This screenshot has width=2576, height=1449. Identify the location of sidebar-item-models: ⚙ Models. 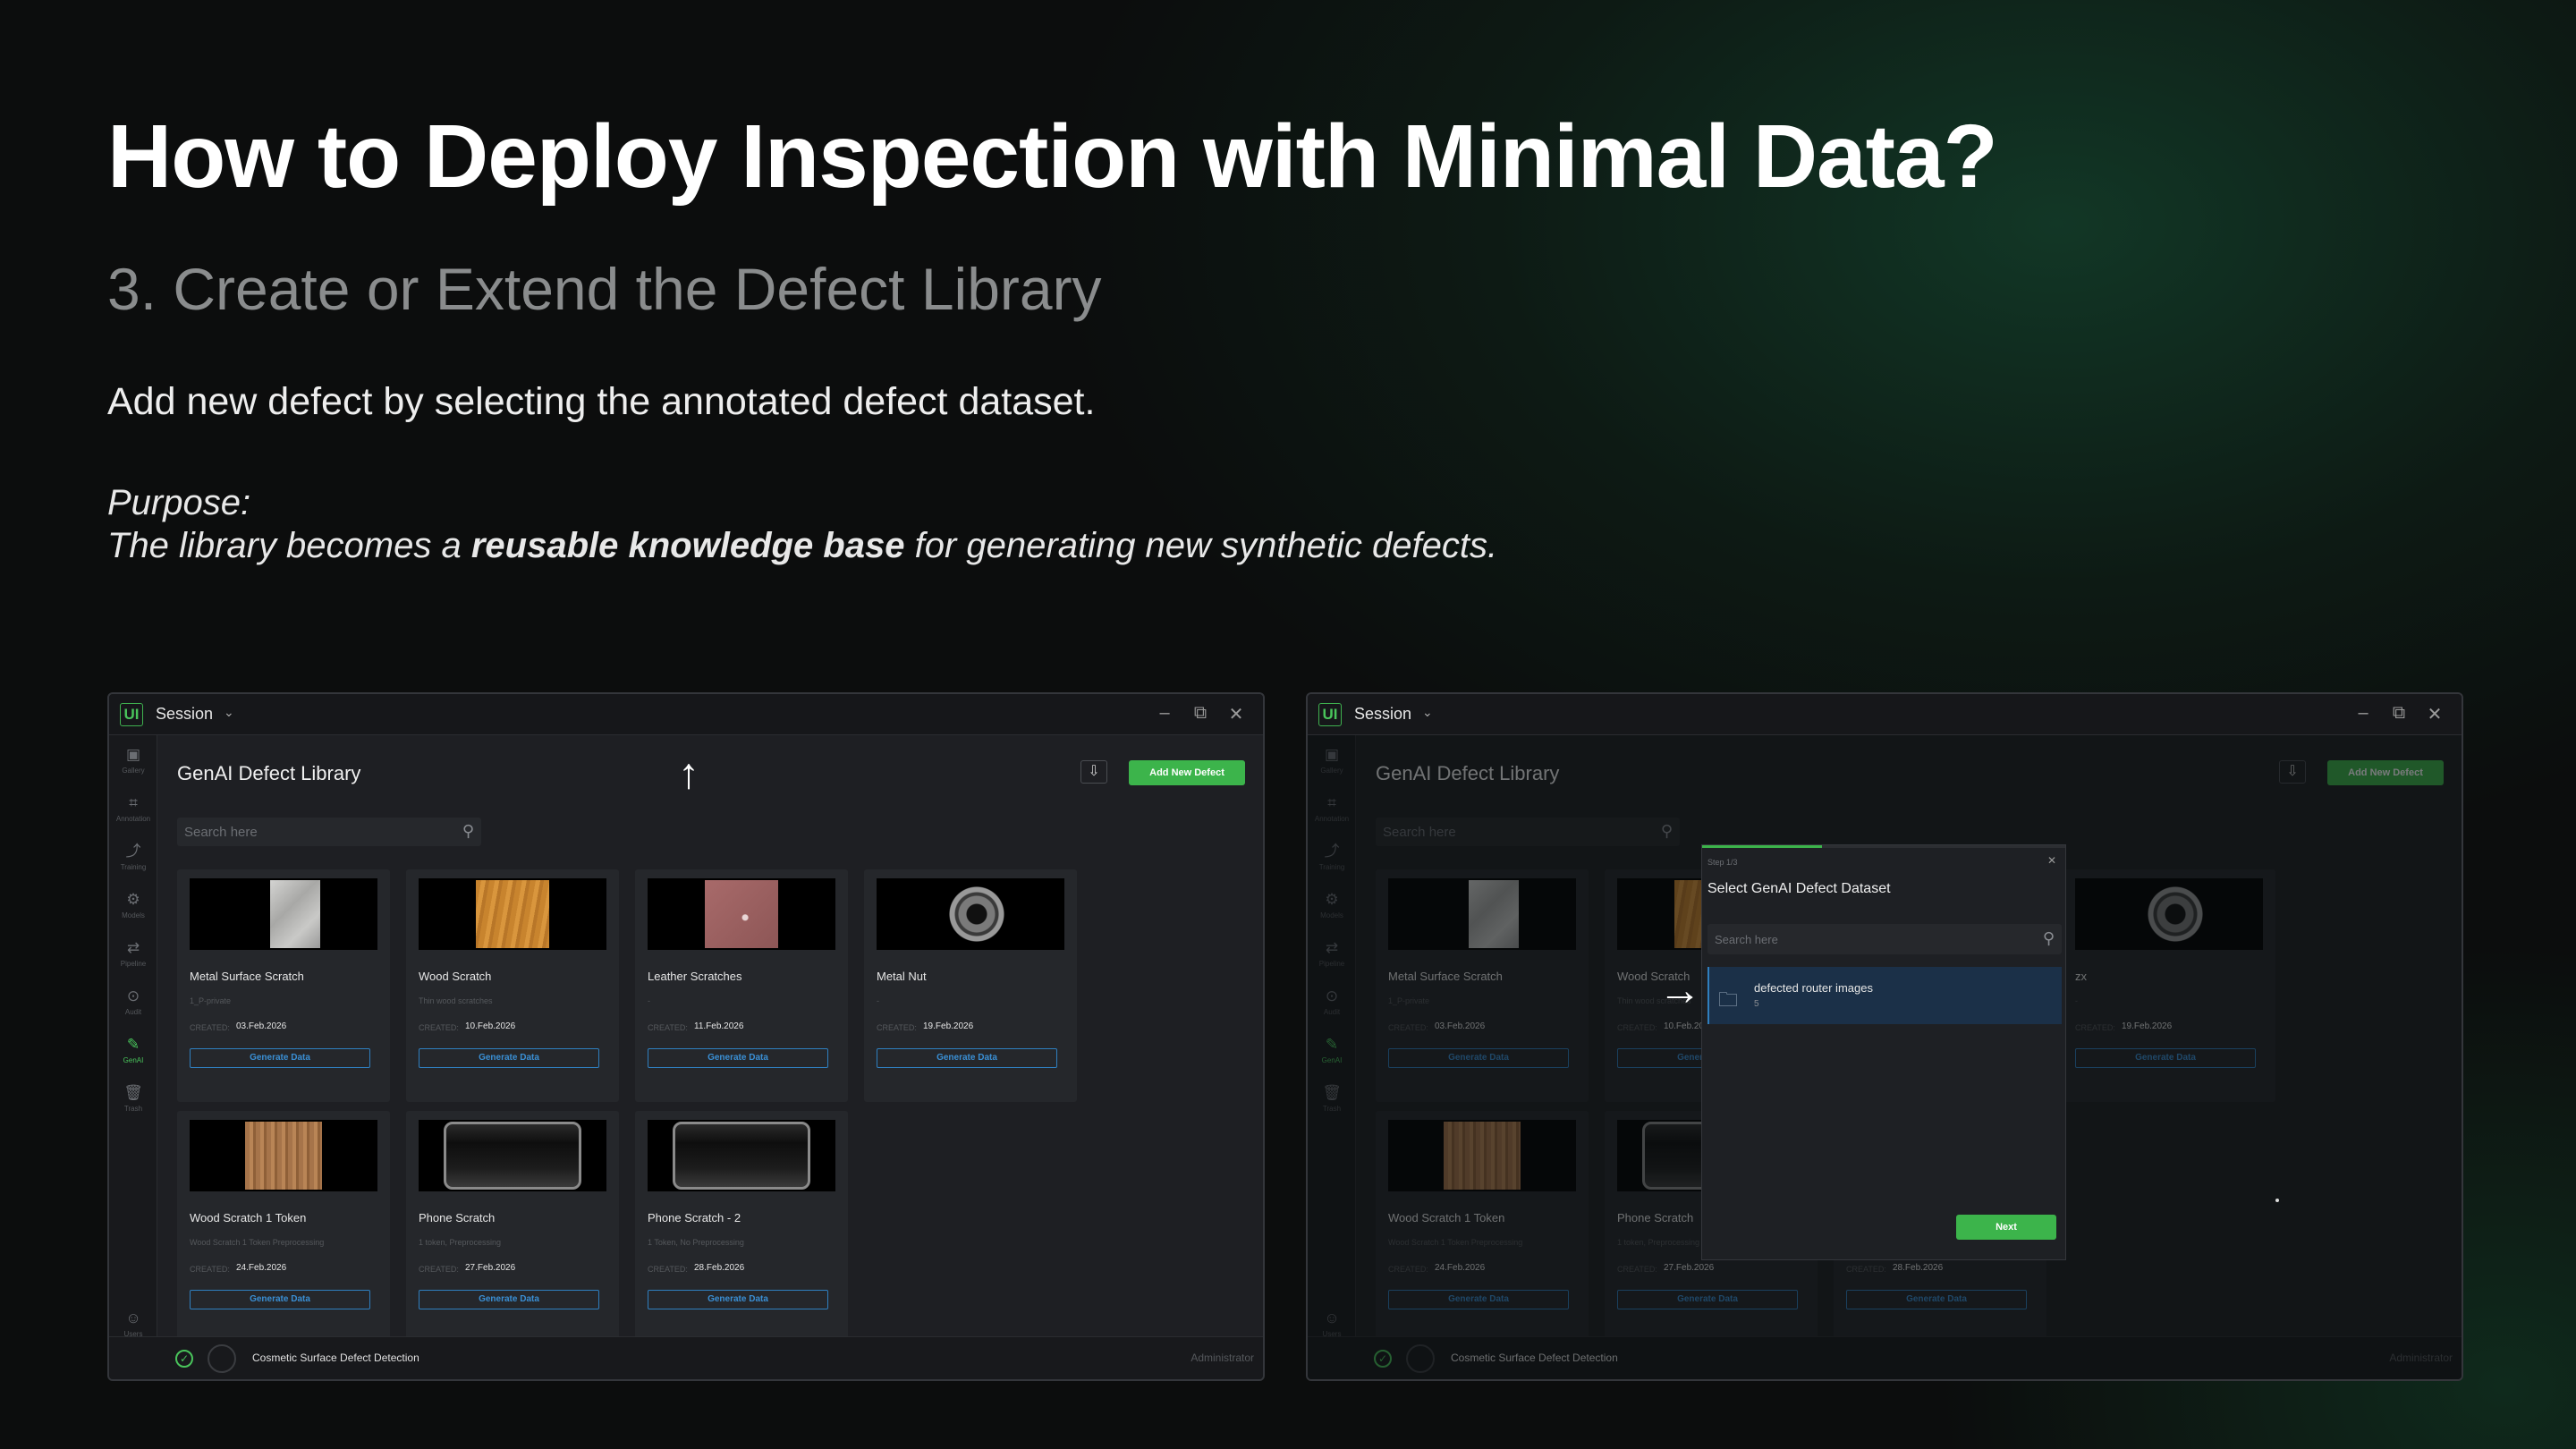
(133, 905).